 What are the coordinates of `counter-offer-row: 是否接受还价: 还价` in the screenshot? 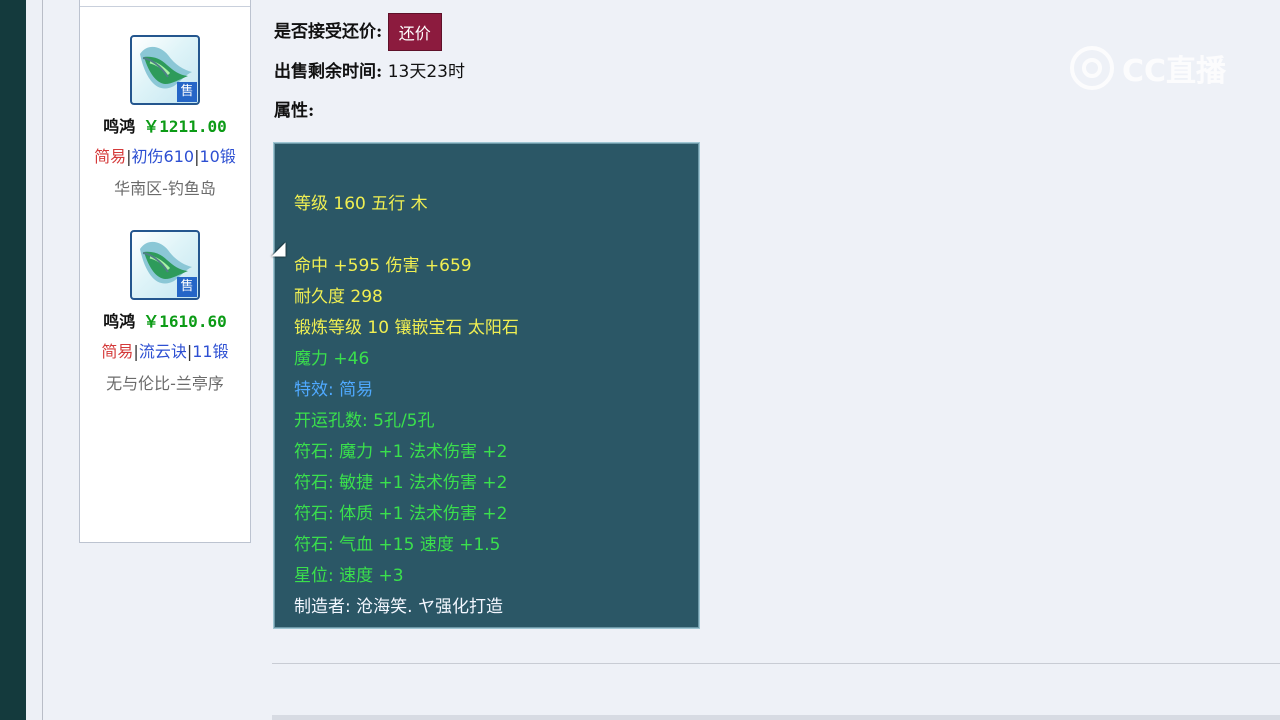 It's located at (358, 32).